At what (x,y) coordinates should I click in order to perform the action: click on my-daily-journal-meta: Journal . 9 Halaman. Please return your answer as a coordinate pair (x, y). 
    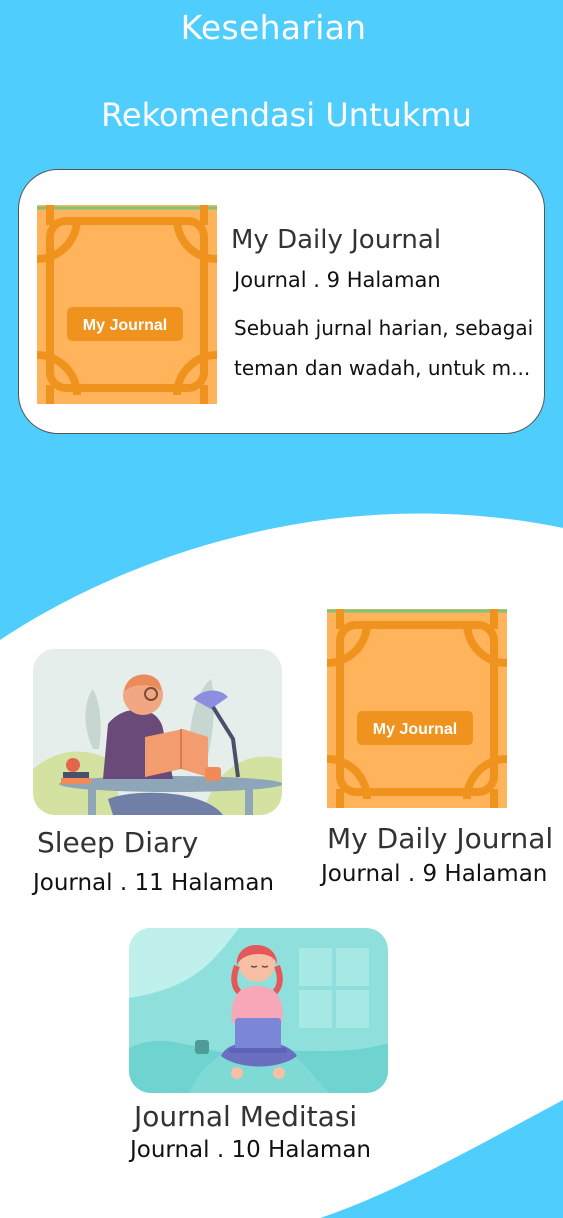
    Looking at the image, I should click on (434, 874).